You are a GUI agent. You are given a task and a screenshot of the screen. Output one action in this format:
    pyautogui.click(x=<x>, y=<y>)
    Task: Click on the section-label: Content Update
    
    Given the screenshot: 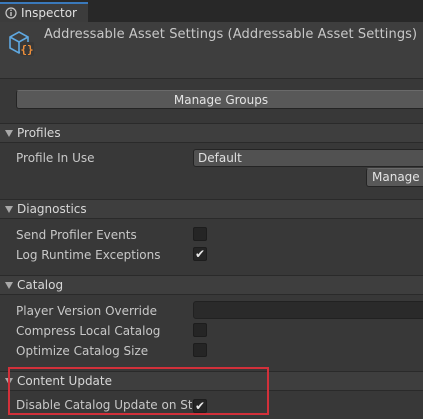 What is the action you would take?
    pyautogui.click(x=64, y=381)
    